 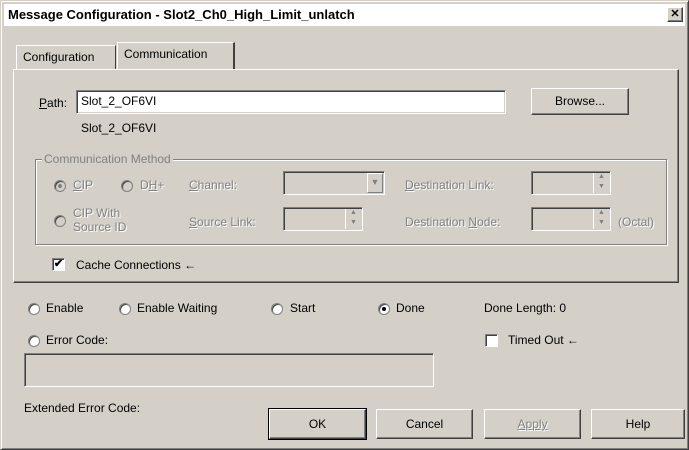 What do you see at coordinates (410, 308) in the screenshot?
I see `done-status-label: Done` at bounding box center [410, 308].